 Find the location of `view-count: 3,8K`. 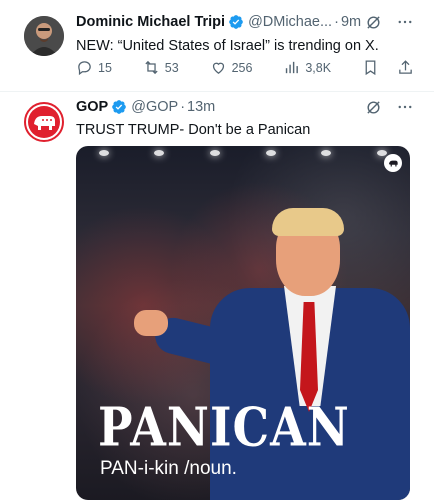

view-count: 3,8K is located at coordinates (318, 67).